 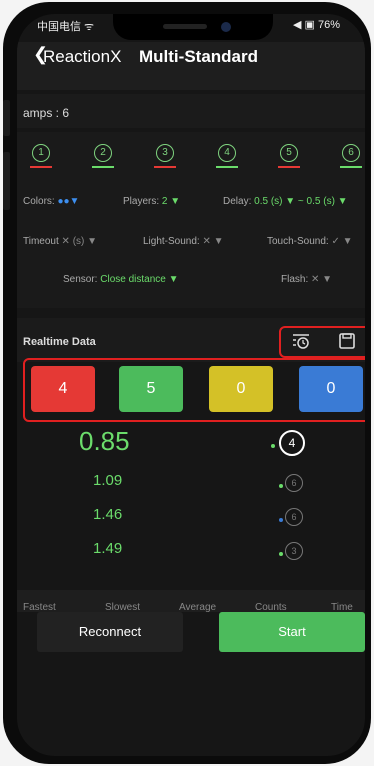 What do you see at coordinates (104, 441) in the screenshot?
I see `latest-reaction-time: 0.85` at bounding box center [104, 441].